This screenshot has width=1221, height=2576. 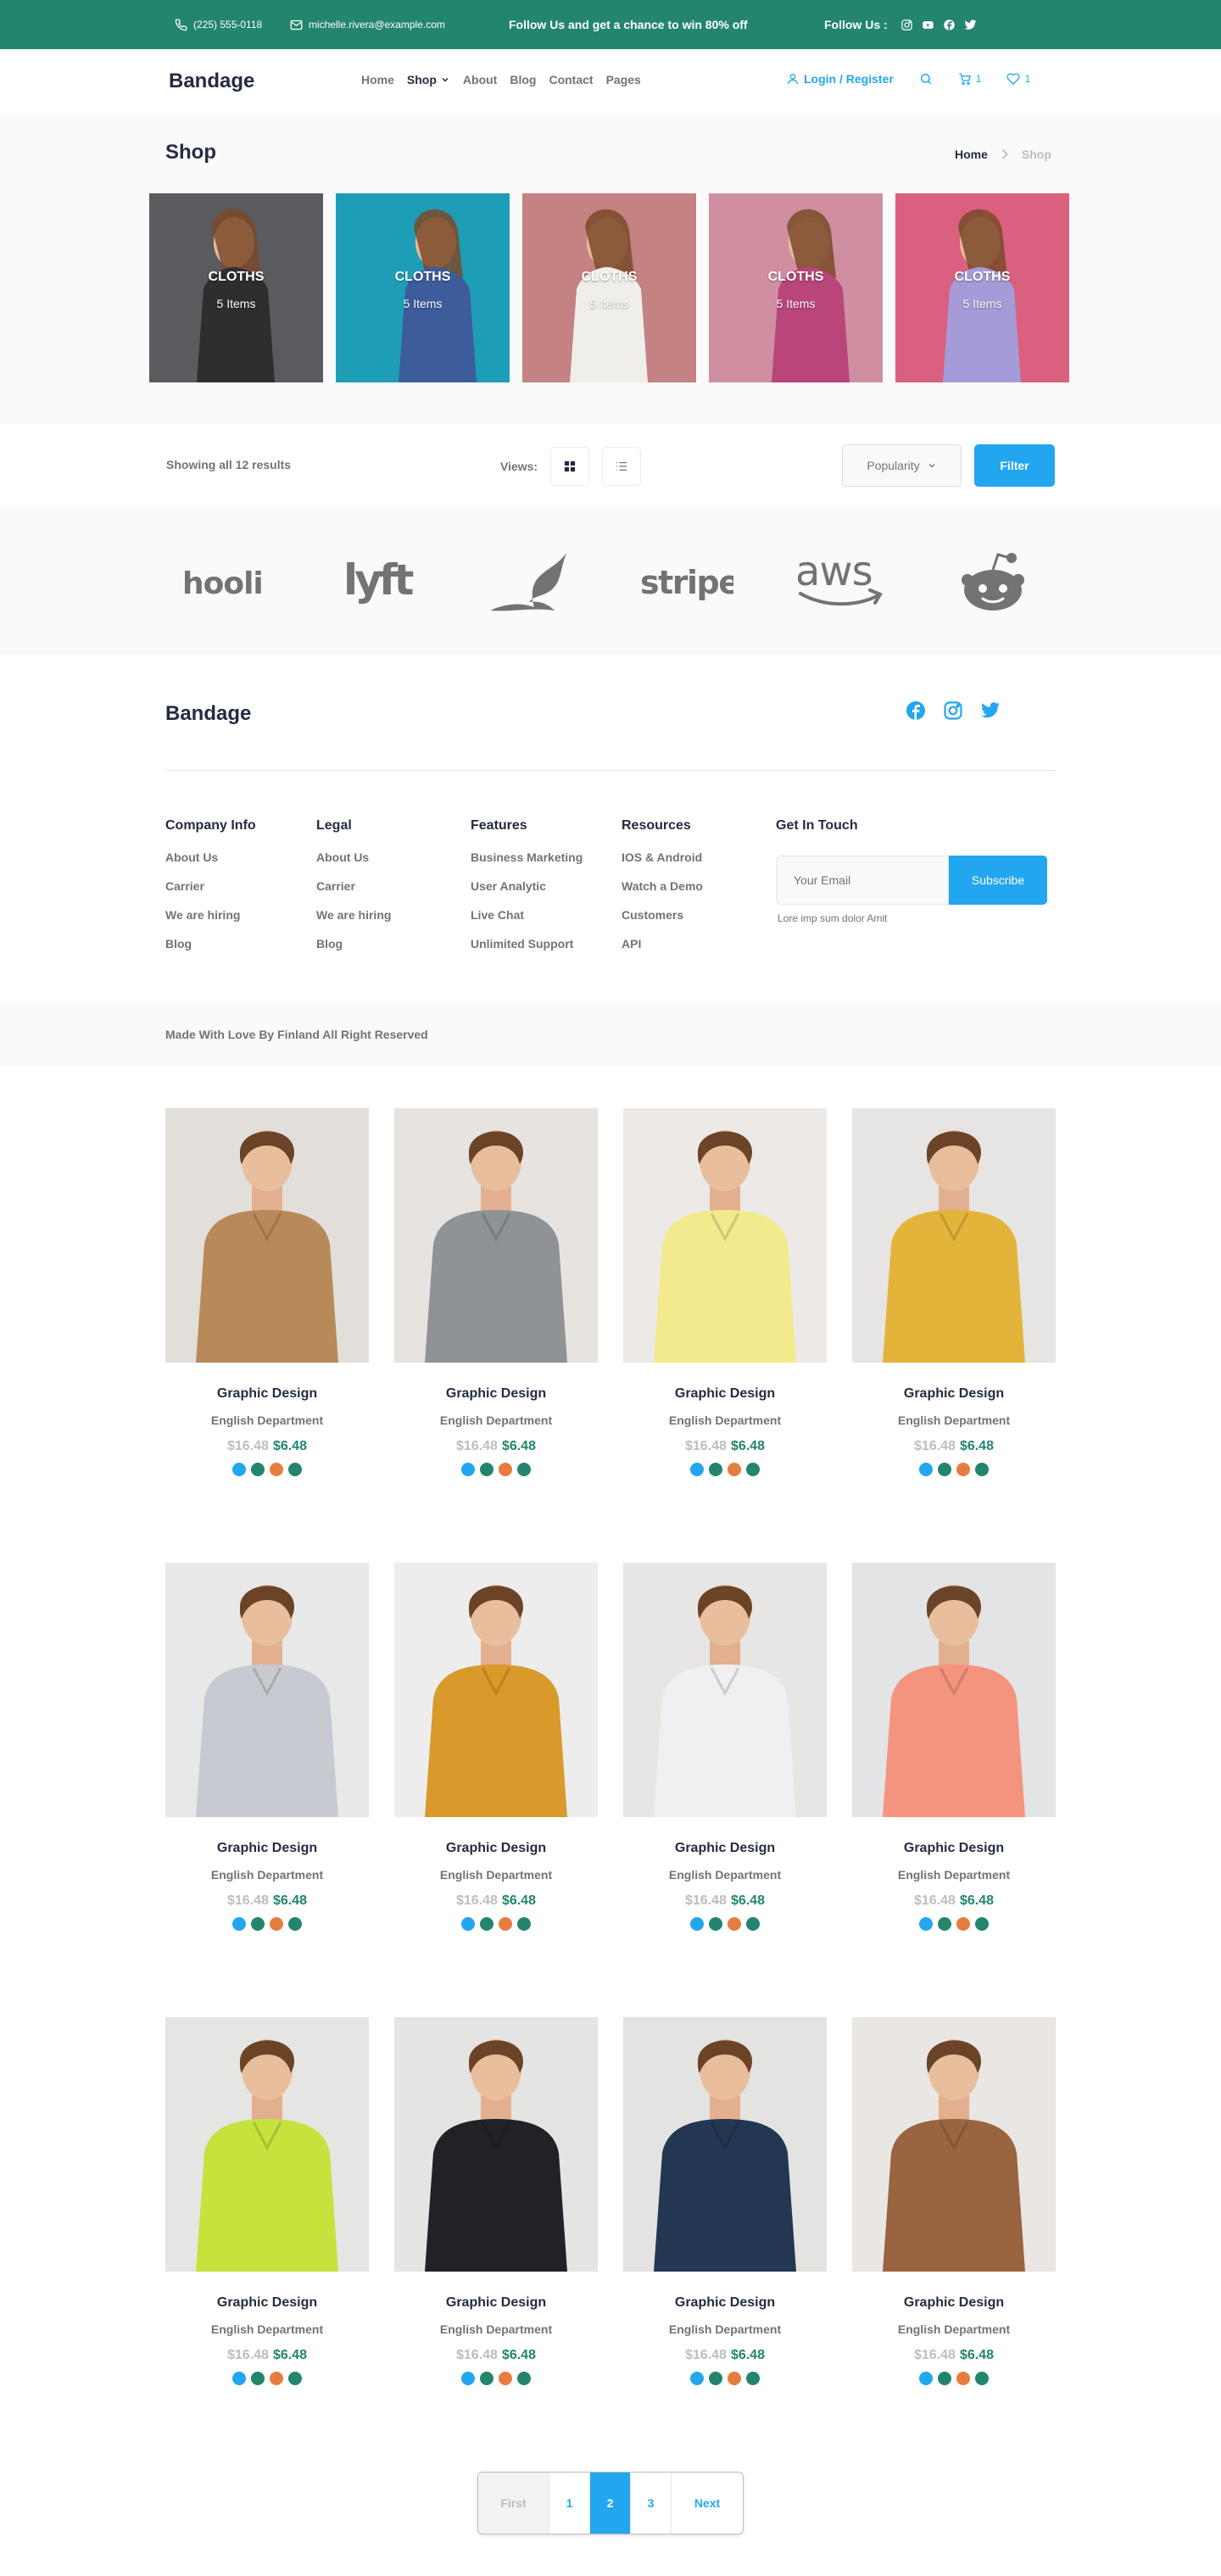 What do you see at coordinates (353, 864) in the screenshot?
I see `footer-link: About Us` at bounding box center [353, 864].